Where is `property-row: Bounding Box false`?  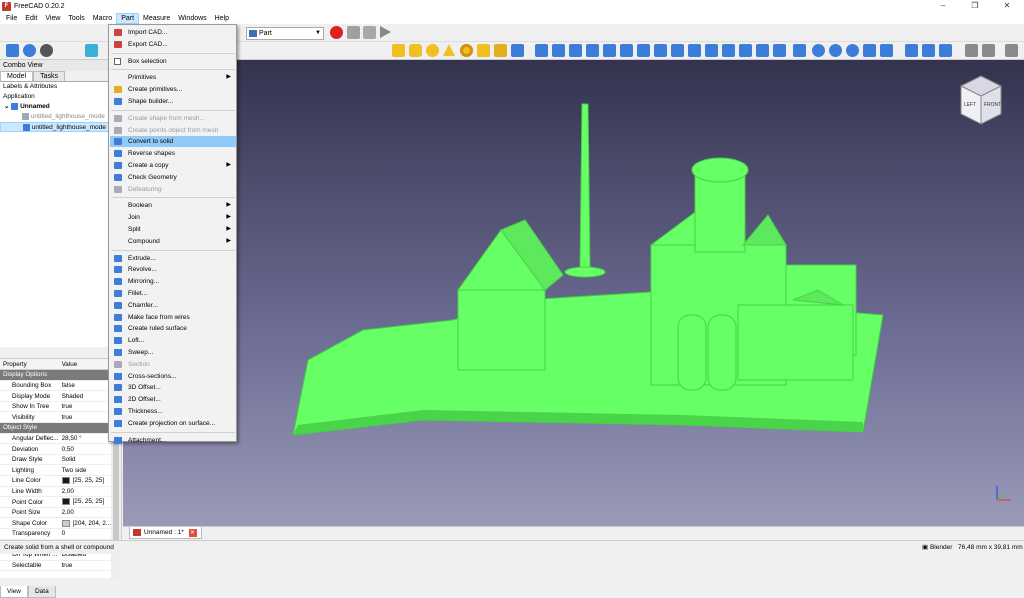
property-row: Bounding Box false is located at coordinates (56, 386).